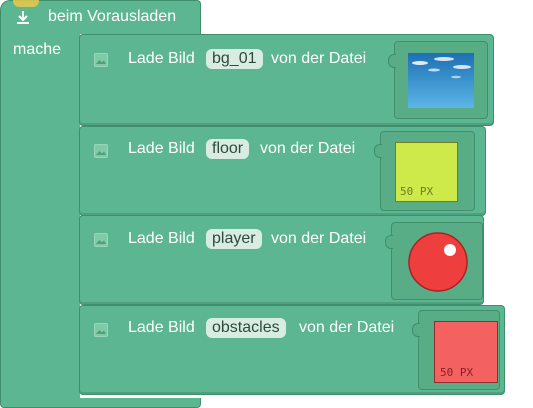 The width and height of the screenshot is (533, 408). I want to click on image-name-field: player, so click(234, 239).